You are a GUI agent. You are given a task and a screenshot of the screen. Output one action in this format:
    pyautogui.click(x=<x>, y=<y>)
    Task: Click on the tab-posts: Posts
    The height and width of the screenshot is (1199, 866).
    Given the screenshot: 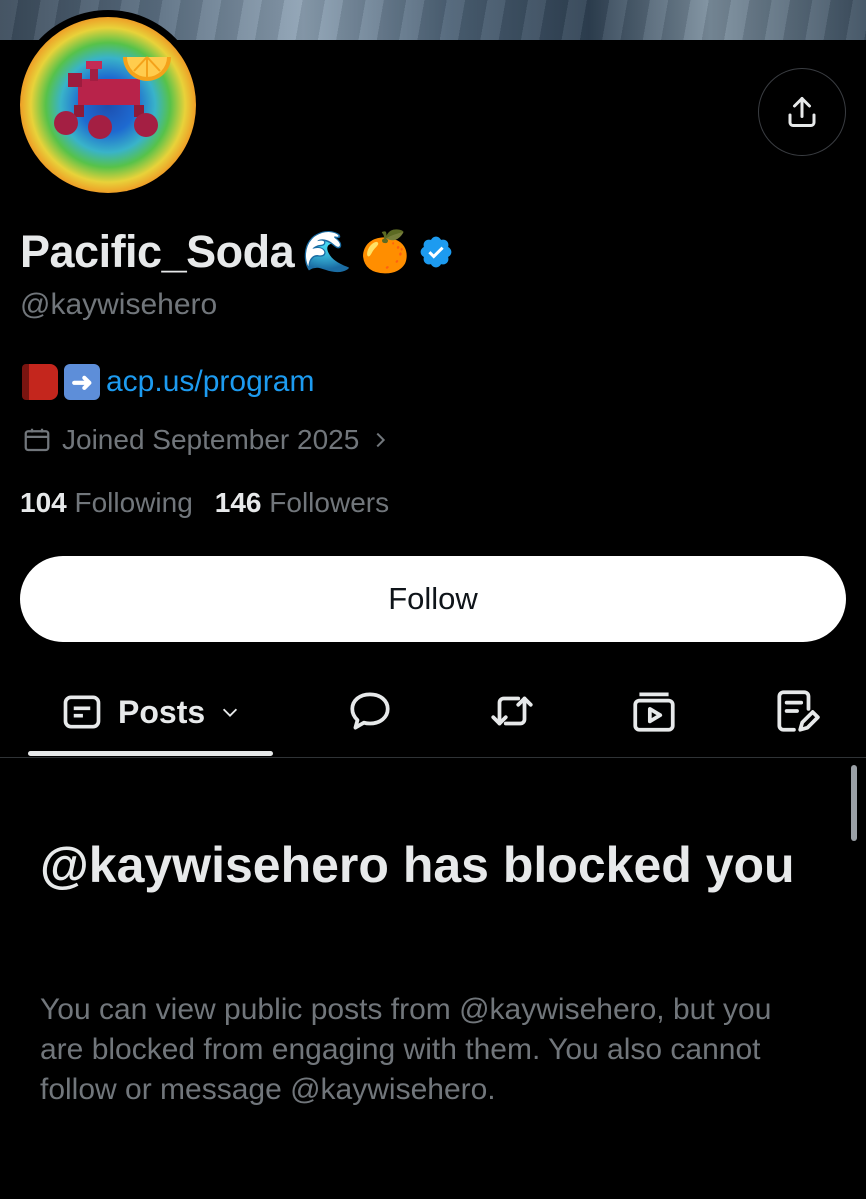 What is the action you would take?
    pyautogui.click(x=150, y=712)
    